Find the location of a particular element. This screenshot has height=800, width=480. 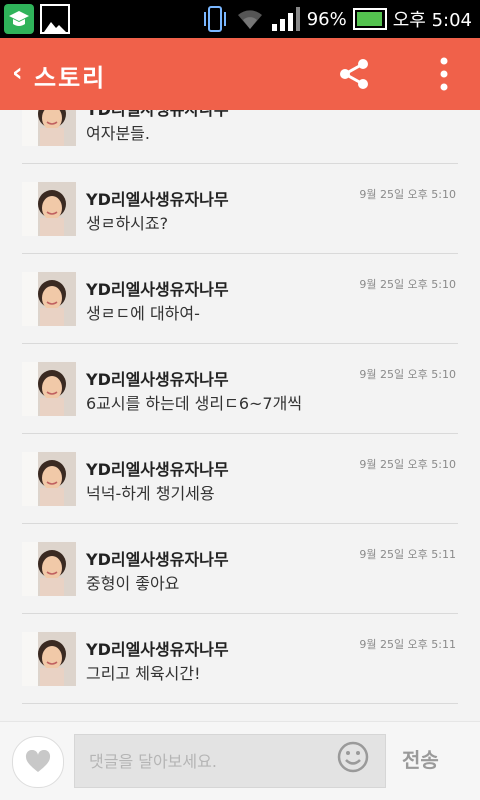

back-button: ‹ is located at coordinates (17, 73).